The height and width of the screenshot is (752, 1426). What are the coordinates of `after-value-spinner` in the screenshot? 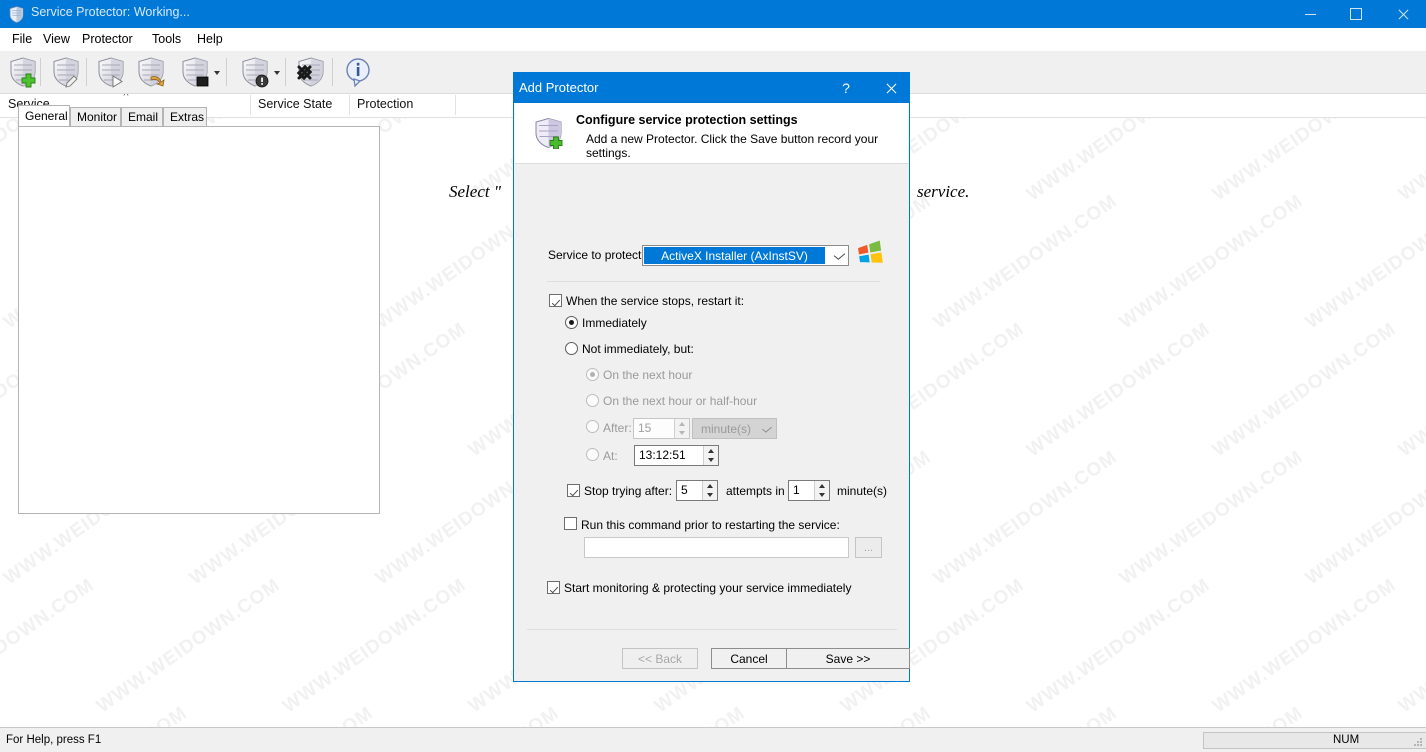 It's located at (681, 428).